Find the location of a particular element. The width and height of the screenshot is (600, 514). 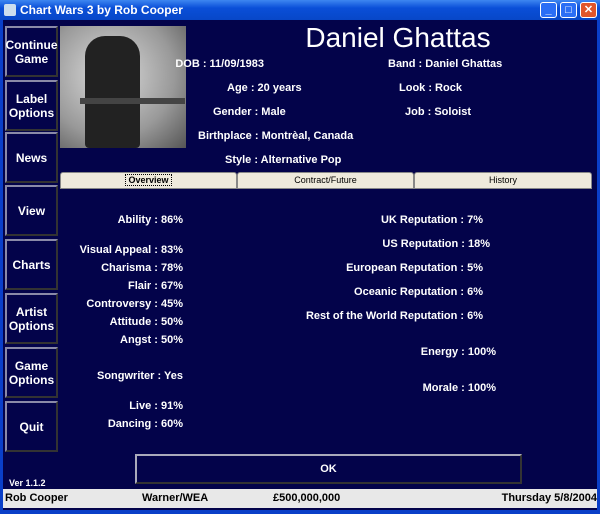

tab-overview: Overview is located at coordinates (148, 180).